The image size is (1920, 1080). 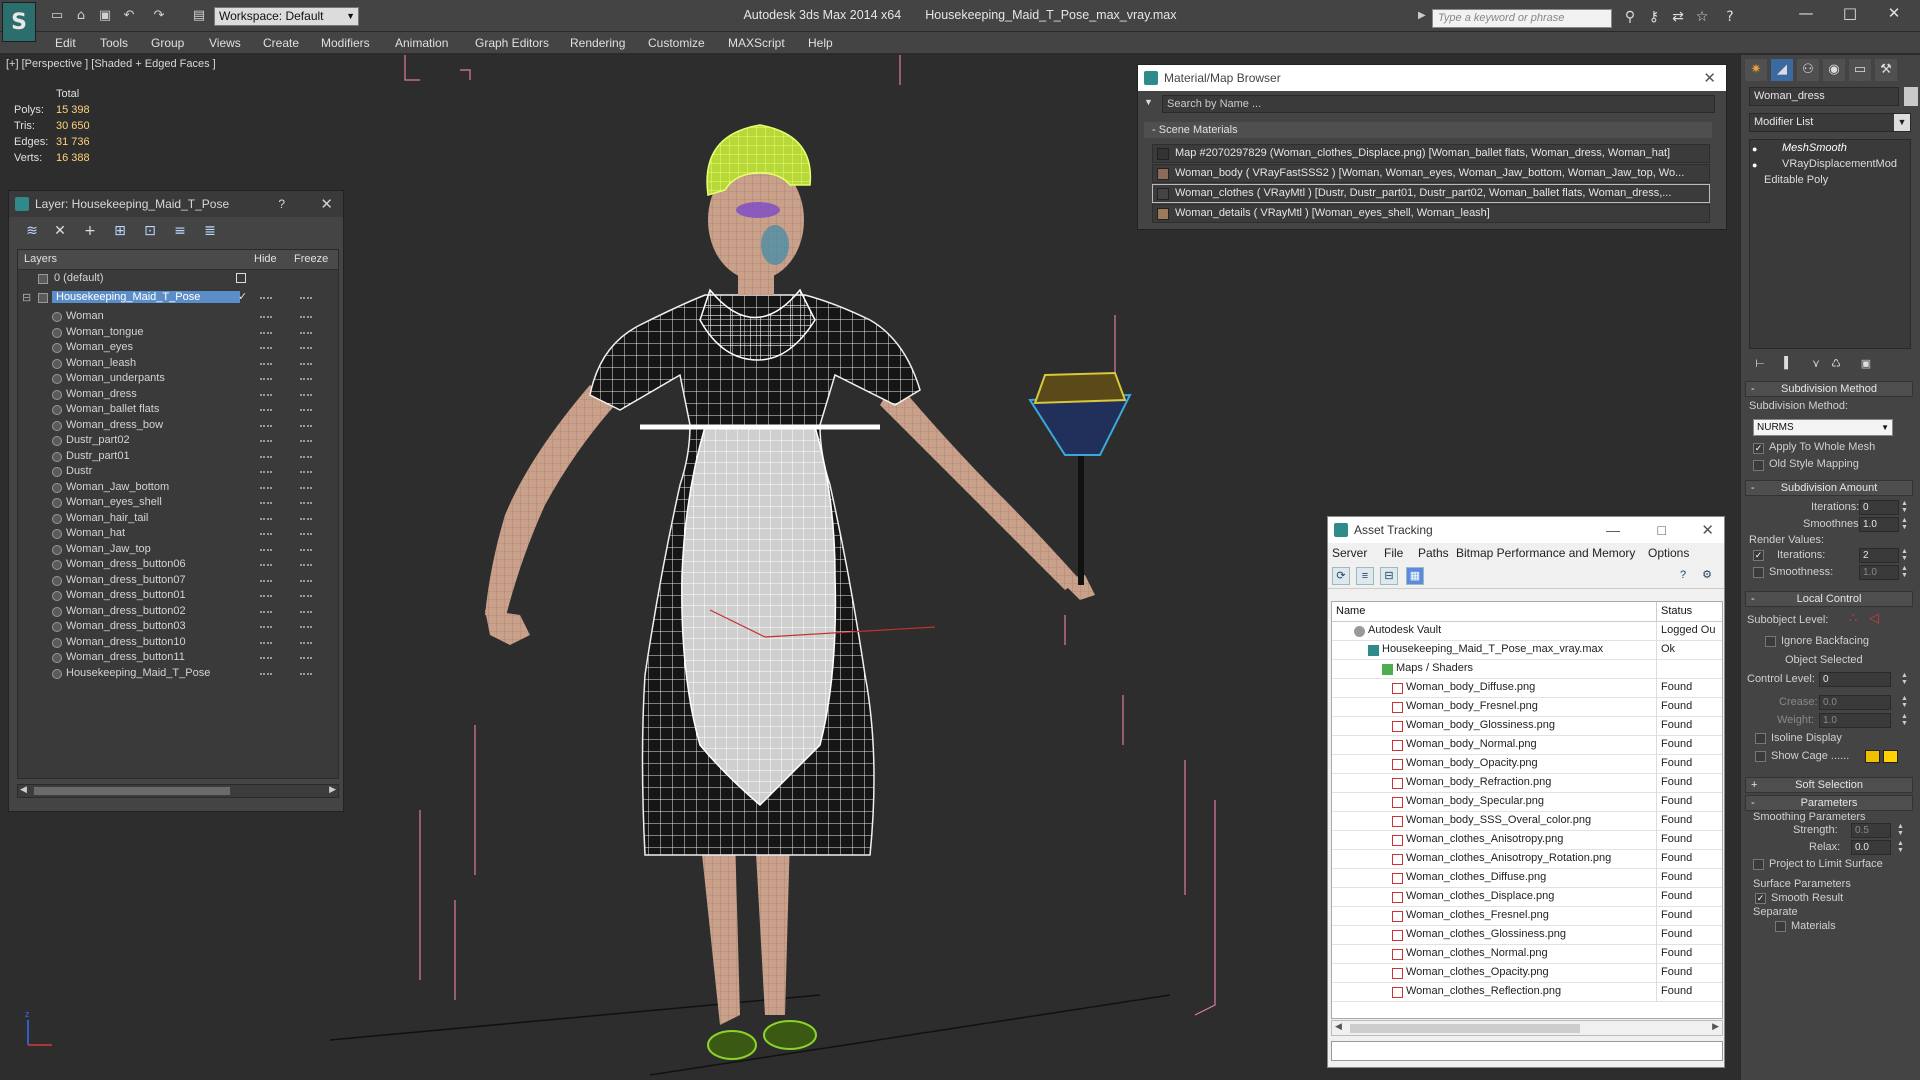 I want to click on vertex-level-icon: ∴, so click(x=1853, y=618).